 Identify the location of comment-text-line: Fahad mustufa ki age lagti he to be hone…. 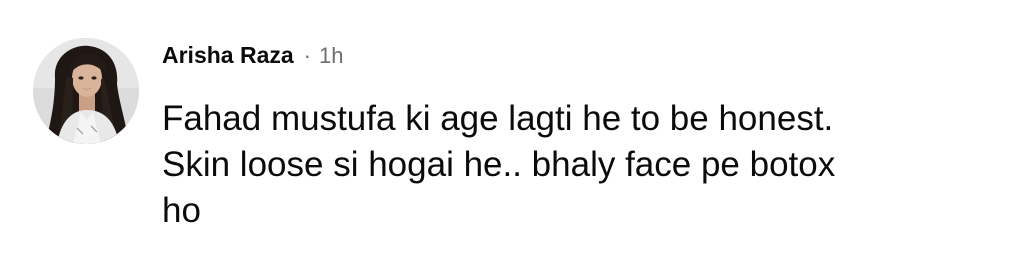
(498, 118).